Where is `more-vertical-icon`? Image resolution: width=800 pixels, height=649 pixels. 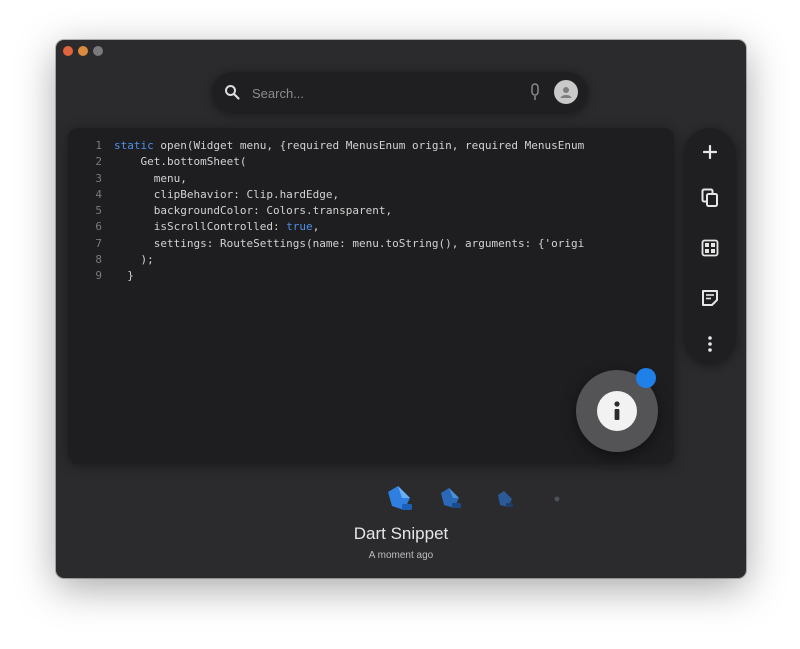
more-vertical-icon is located at coordinates (710, 344).